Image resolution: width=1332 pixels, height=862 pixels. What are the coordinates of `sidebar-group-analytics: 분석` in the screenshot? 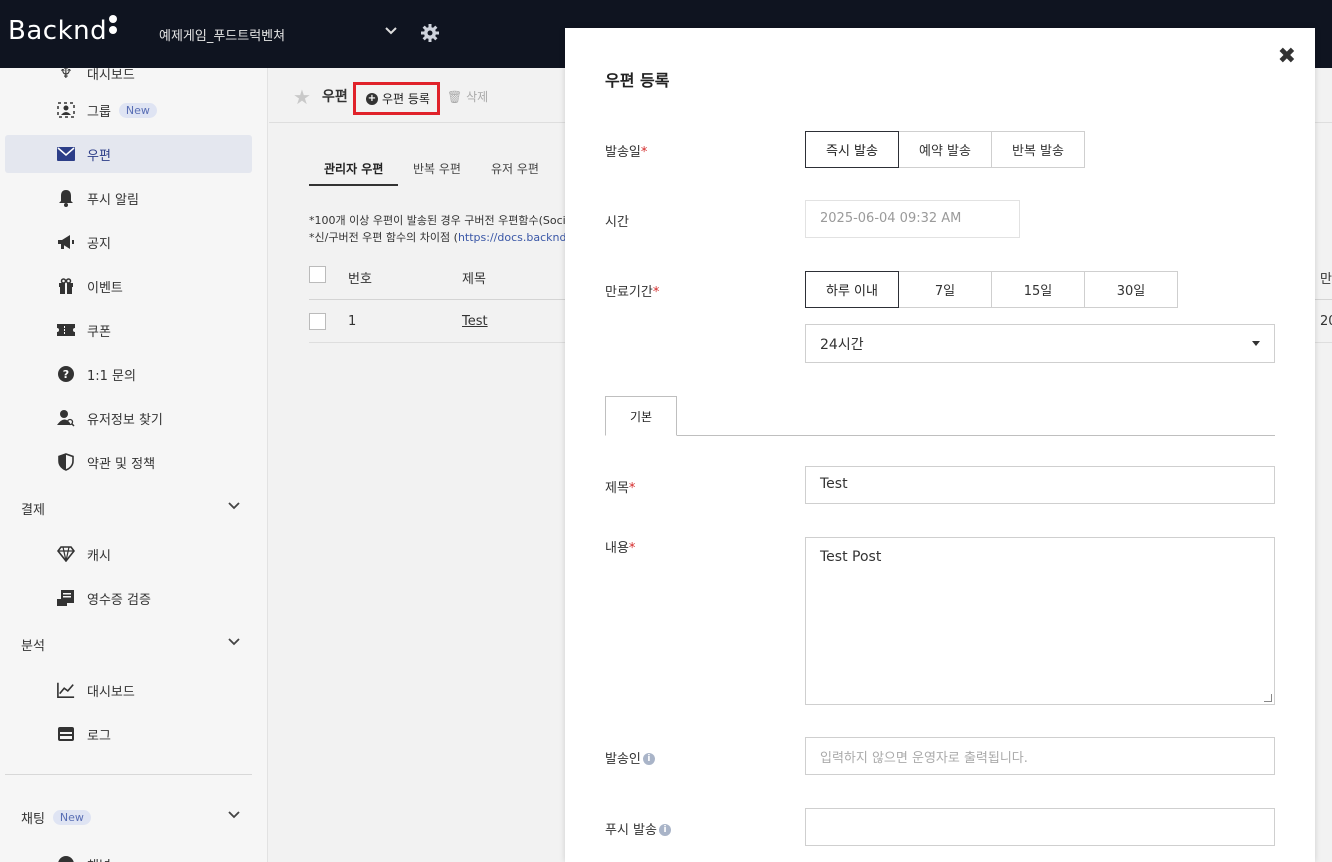 It's located at (133, 644).